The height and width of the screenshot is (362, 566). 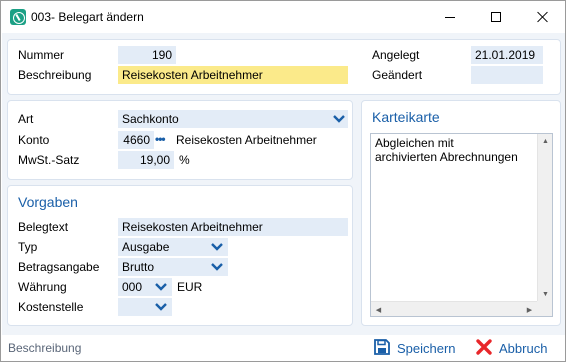 I want to click on art-label: Art, so click(x=26, y=119).